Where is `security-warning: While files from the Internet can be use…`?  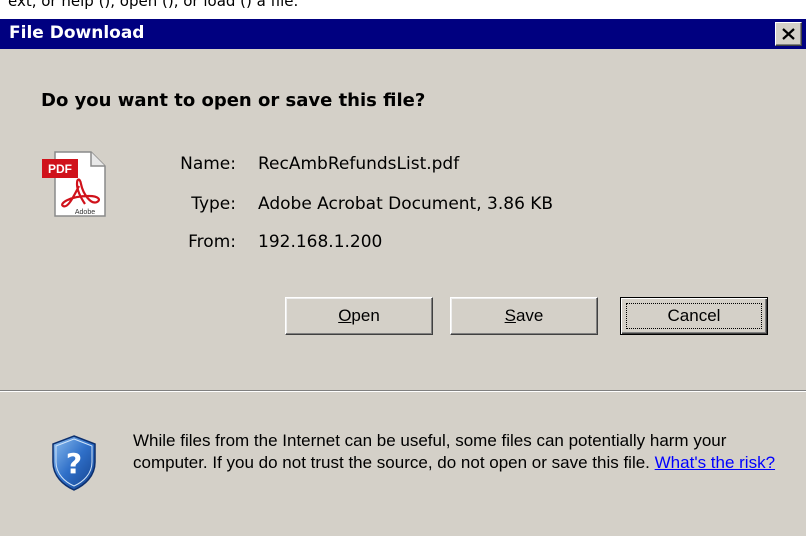 security-warning: While files from the Internet can be use… is located at coordinates (463, 452).